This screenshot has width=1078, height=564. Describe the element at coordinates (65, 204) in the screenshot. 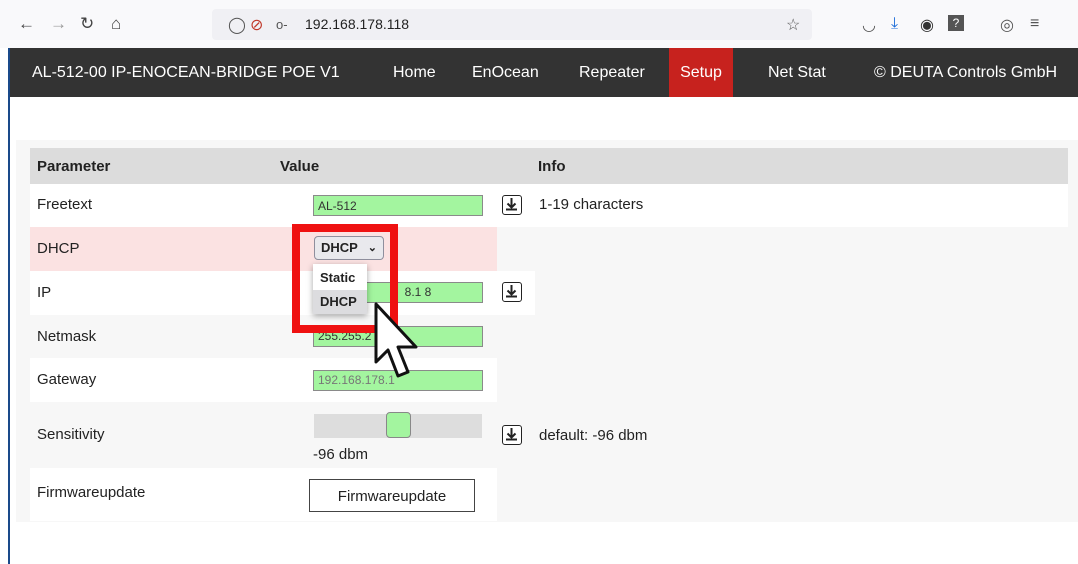

I see `label-freetext: Freetext` at that location.